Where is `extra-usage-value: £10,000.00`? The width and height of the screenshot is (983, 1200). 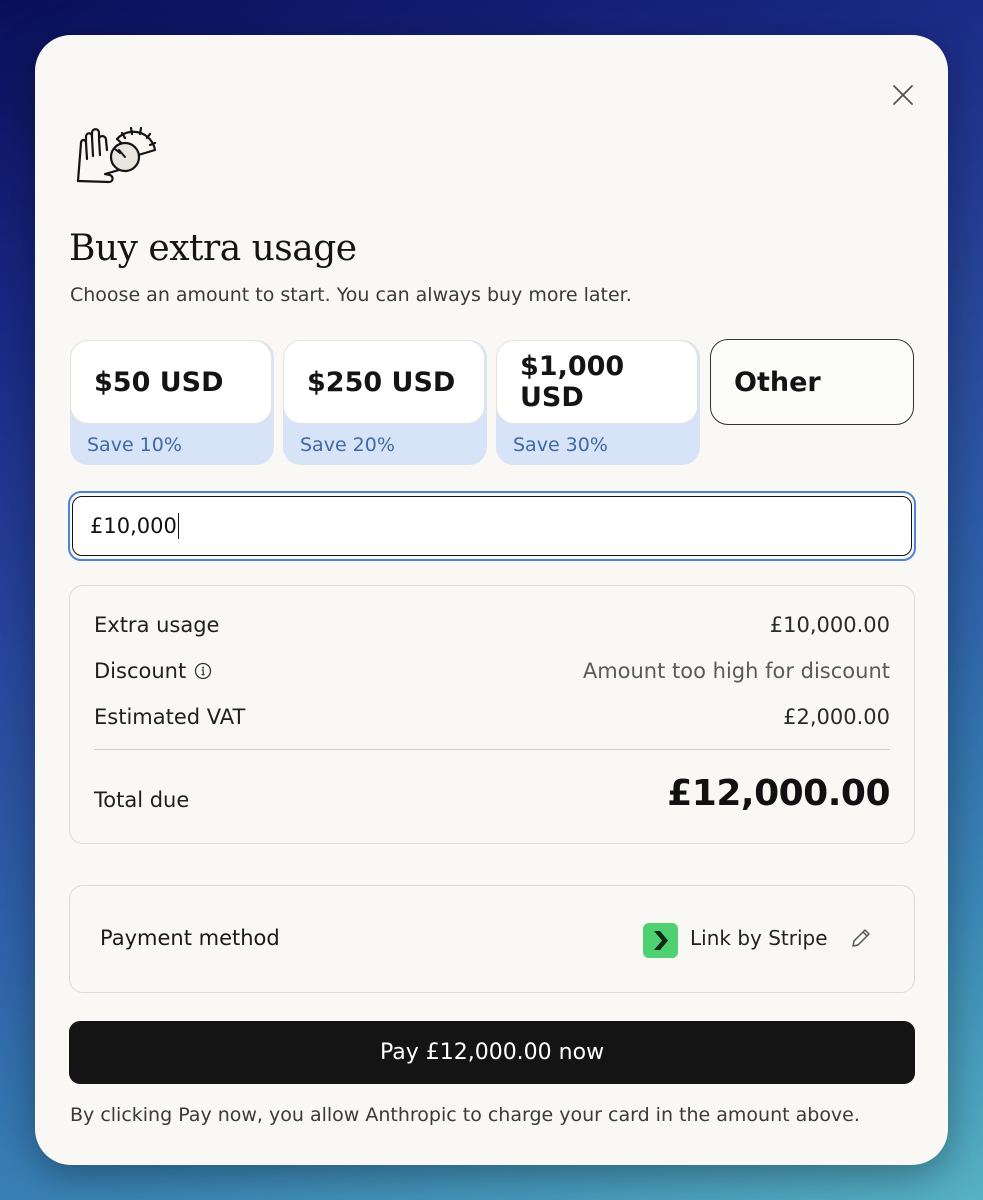 extra-usage-value: £10,000.00 is located at coordinates (829, 625).